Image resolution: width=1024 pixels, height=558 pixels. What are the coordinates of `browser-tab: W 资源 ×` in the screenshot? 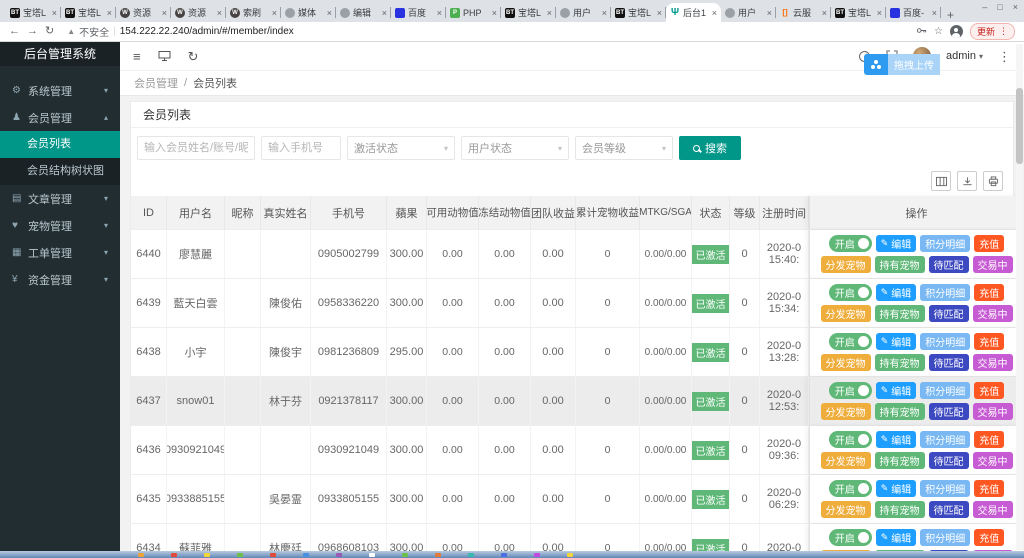 It's located at (143, 12).